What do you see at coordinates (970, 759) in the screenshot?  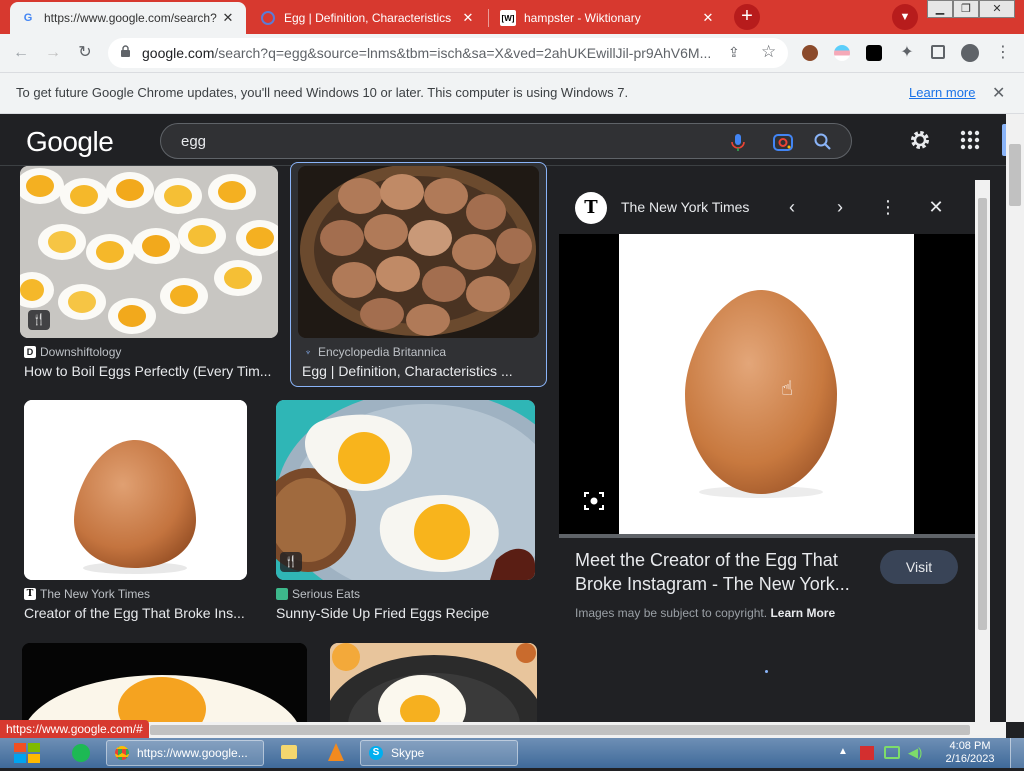 I see `clock-date: 2/16/2023` at bounding box center [970, 759].